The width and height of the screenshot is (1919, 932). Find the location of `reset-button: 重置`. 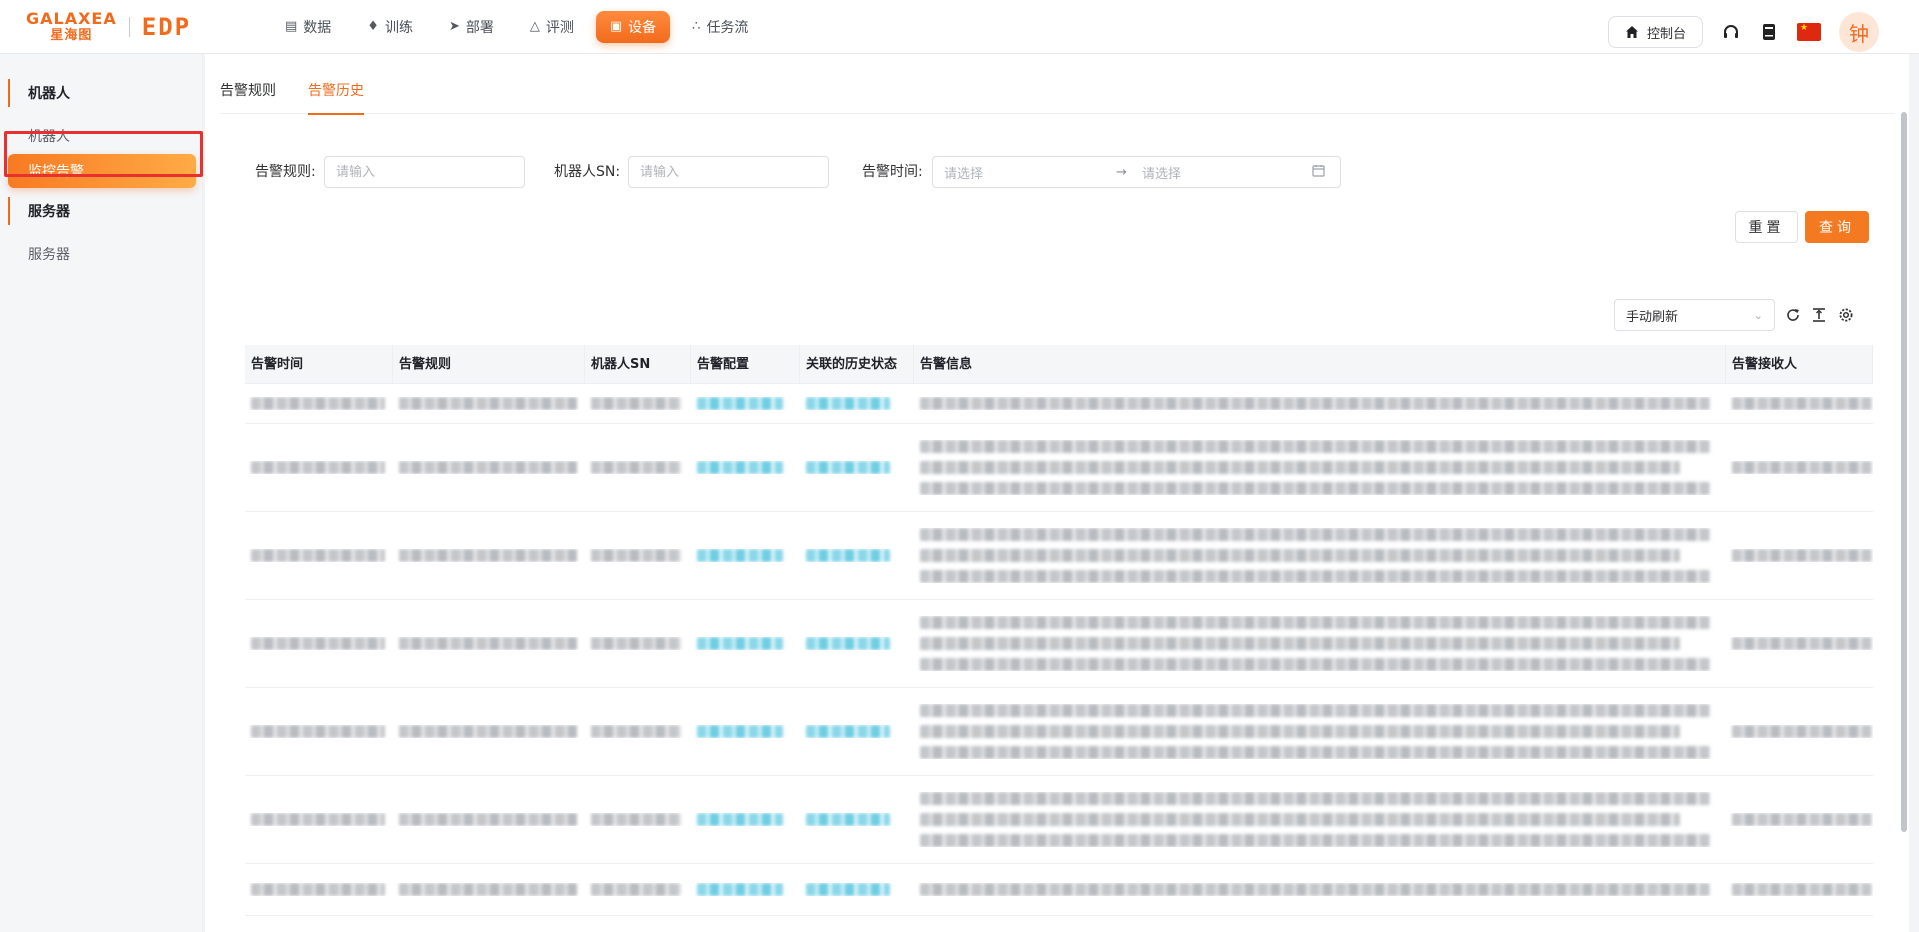

reset-button: 重置 is located at coordinates (1766, 227).